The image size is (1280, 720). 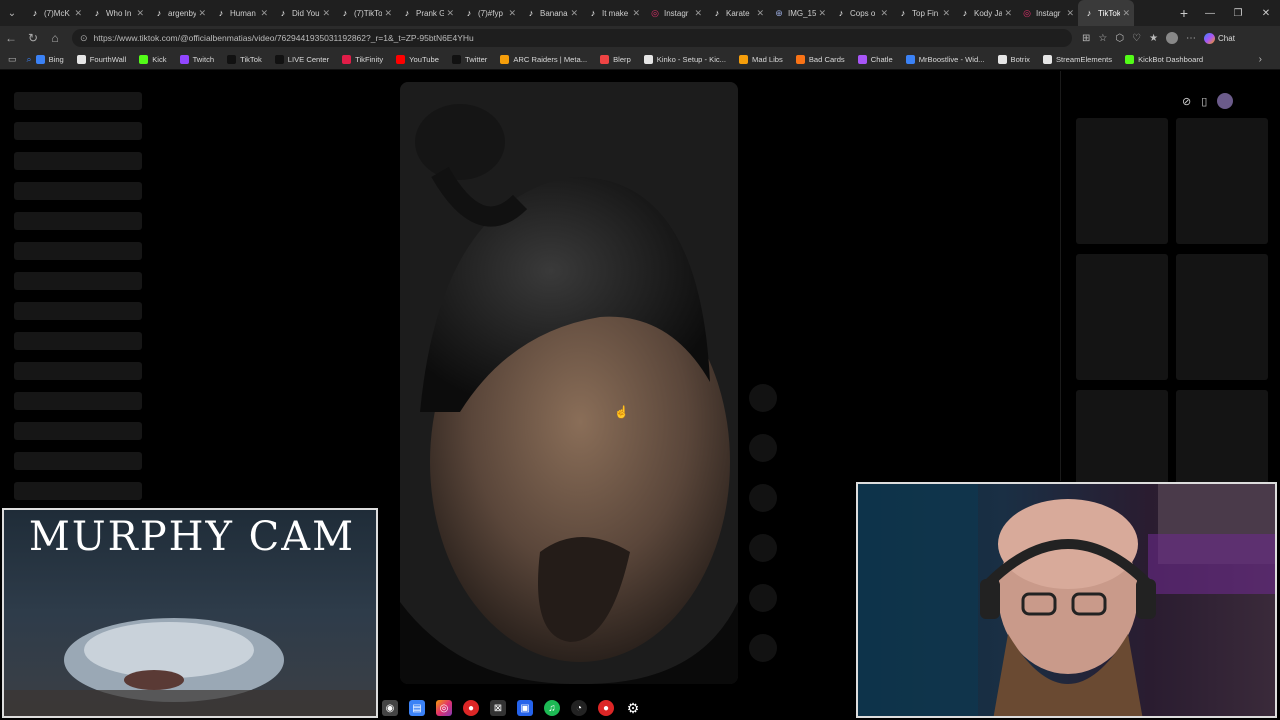 I want to click on bookmark-item: Kick, so click(x=153, y=59).